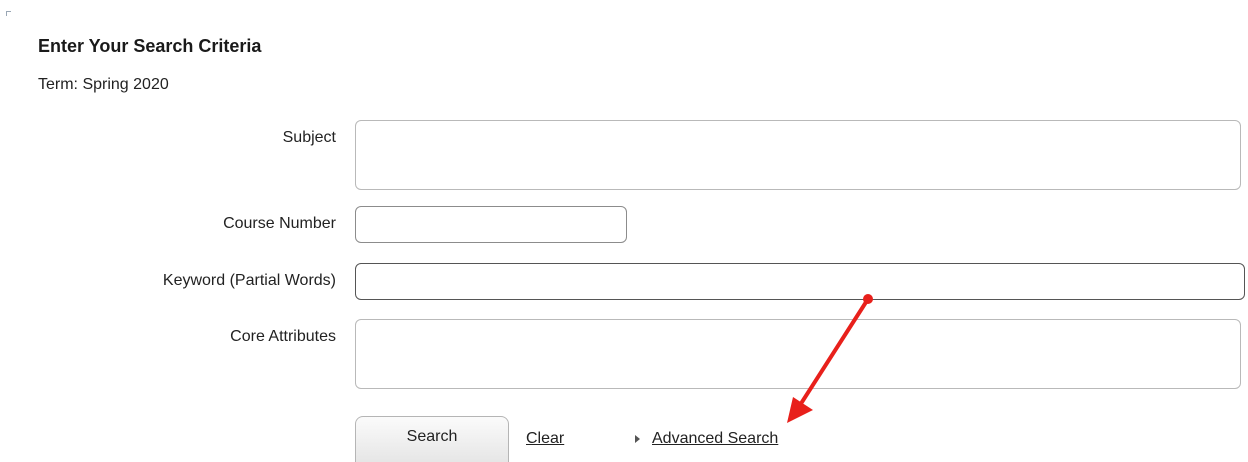  Describe the element at coordinates (637, 439) in the screenshot. I see `caret-right-icon` at that location.